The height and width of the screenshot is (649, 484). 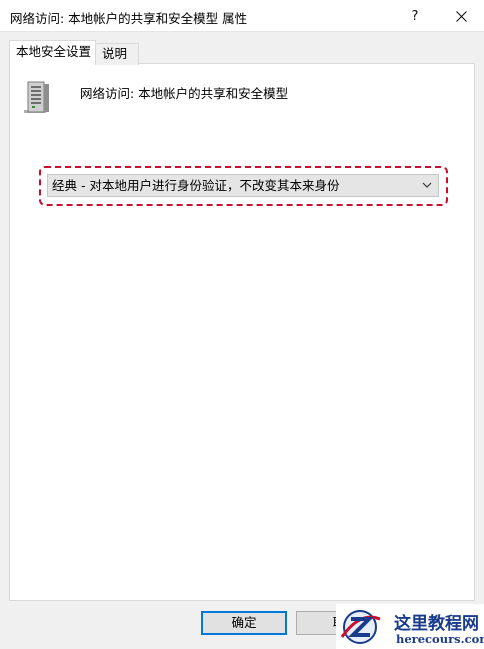 What do you see at coordinates (415, 16) in the screenshot?
I see `help-button: ?` at bounding box center [415, 16].